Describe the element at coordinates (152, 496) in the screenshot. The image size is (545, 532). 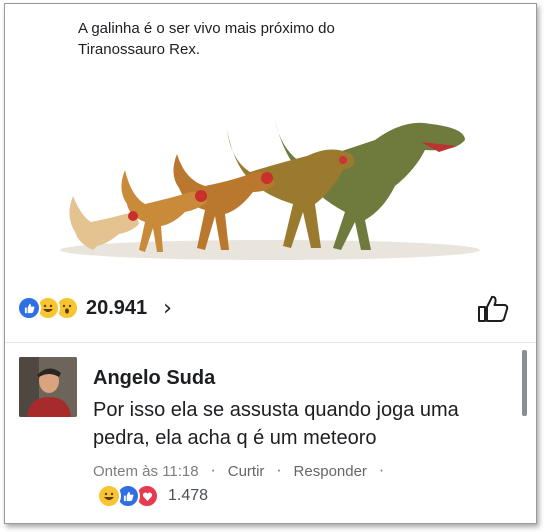
I see `comment-reactions-bar: 1.478` at that location.